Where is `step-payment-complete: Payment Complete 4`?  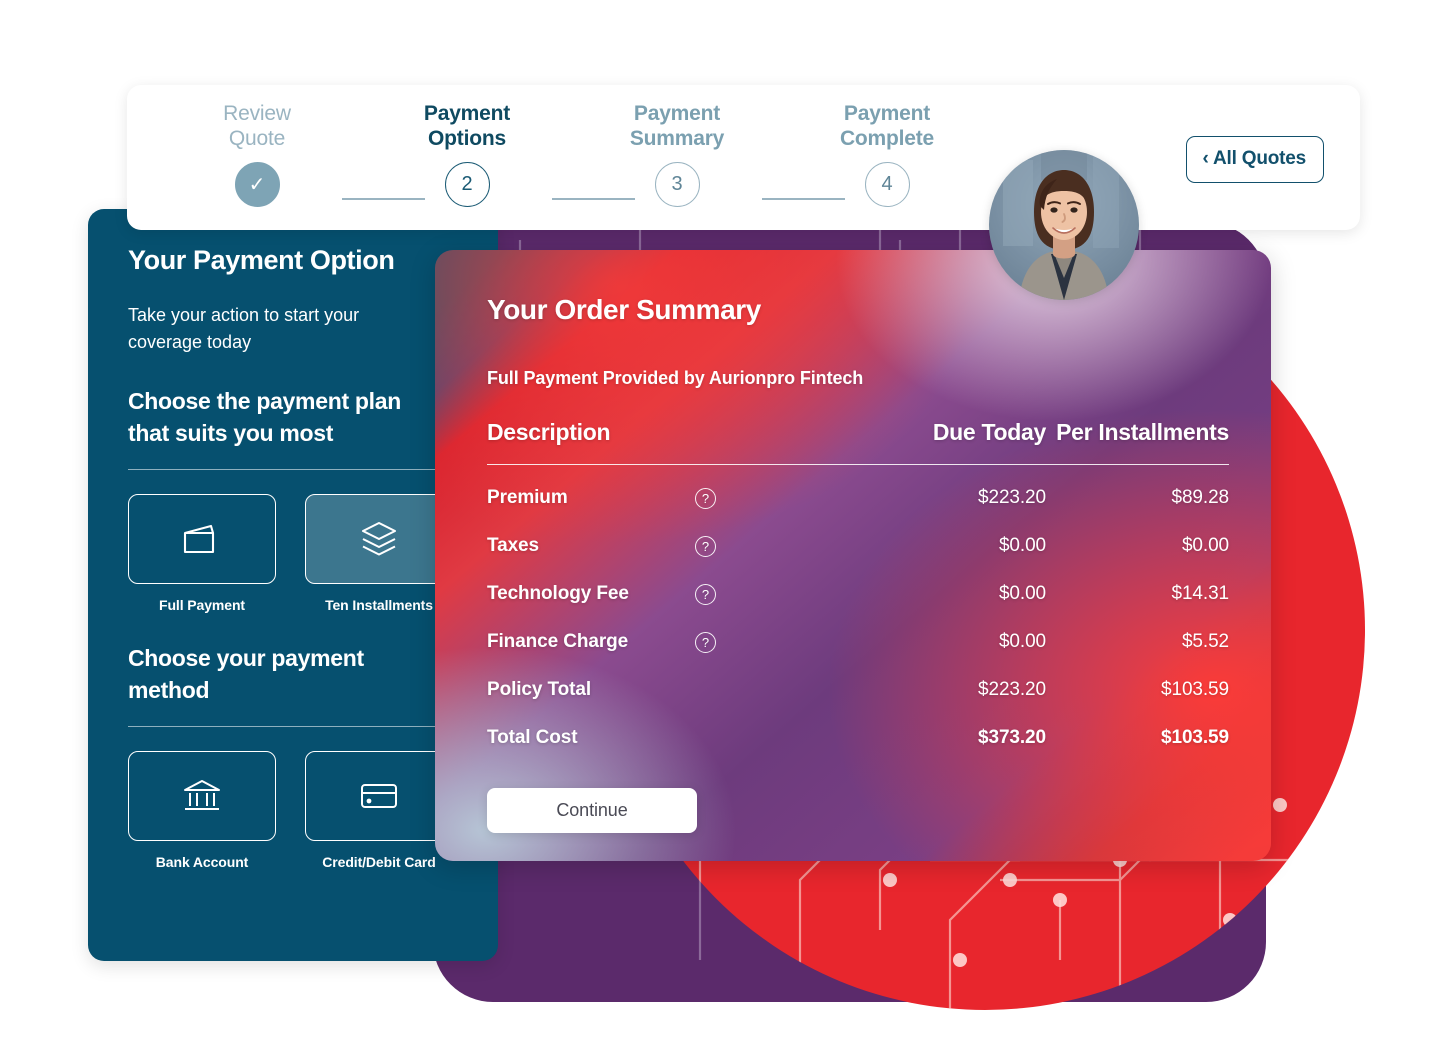 step-payment-complete: Payment Complete 4 is located at coordinates (887, 154).